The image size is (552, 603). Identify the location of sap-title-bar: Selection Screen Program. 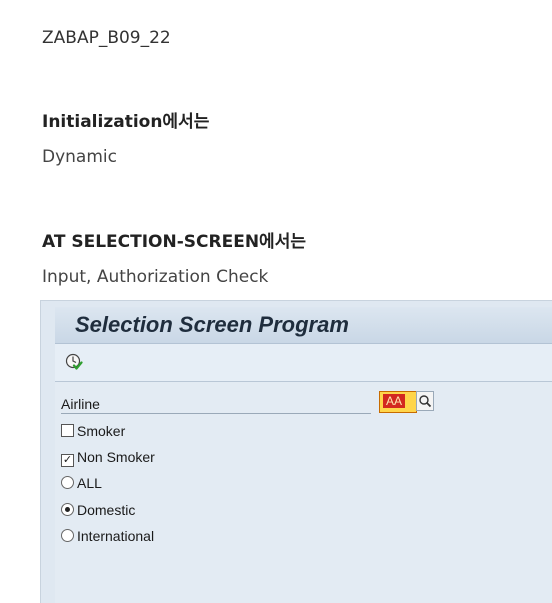
(303, 325).